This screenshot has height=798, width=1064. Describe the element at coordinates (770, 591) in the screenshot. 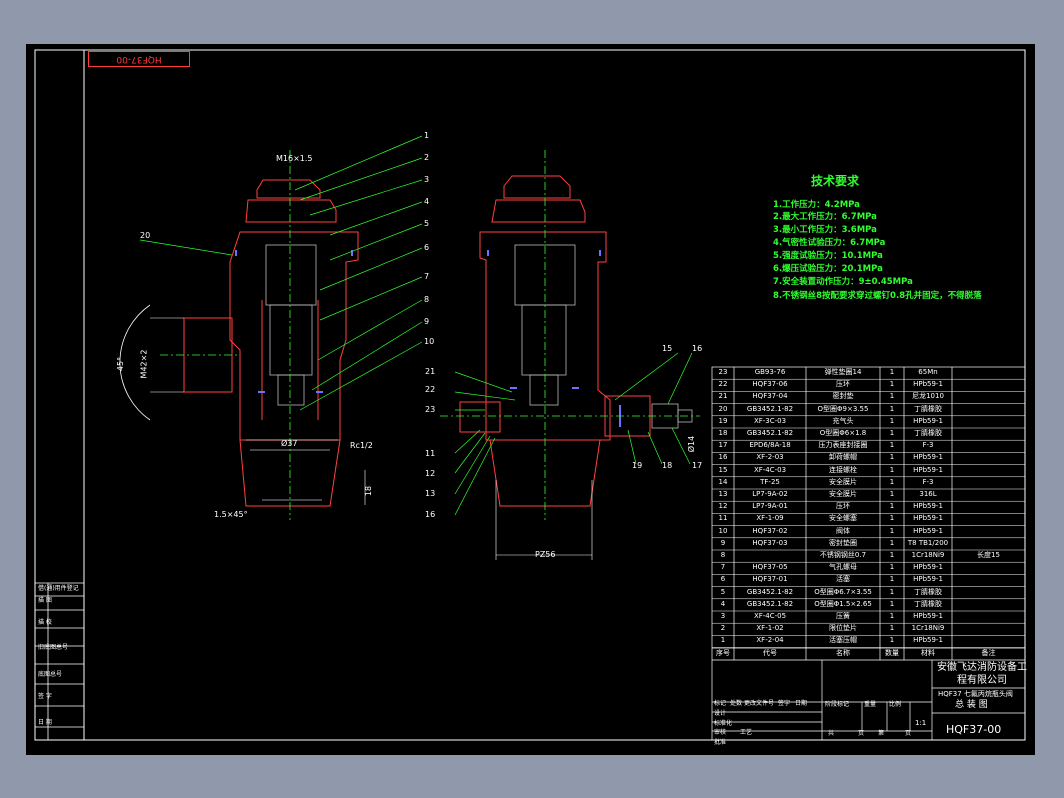

I see `bom-cell: GB3452.1-82` at that location.